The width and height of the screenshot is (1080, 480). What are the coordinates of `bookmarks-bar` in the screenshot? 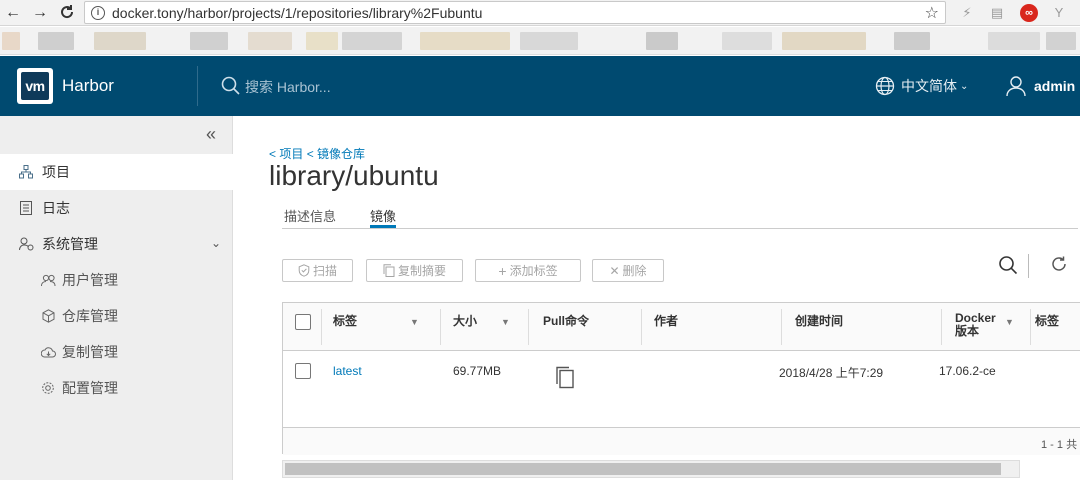 It's located at (540, 41).